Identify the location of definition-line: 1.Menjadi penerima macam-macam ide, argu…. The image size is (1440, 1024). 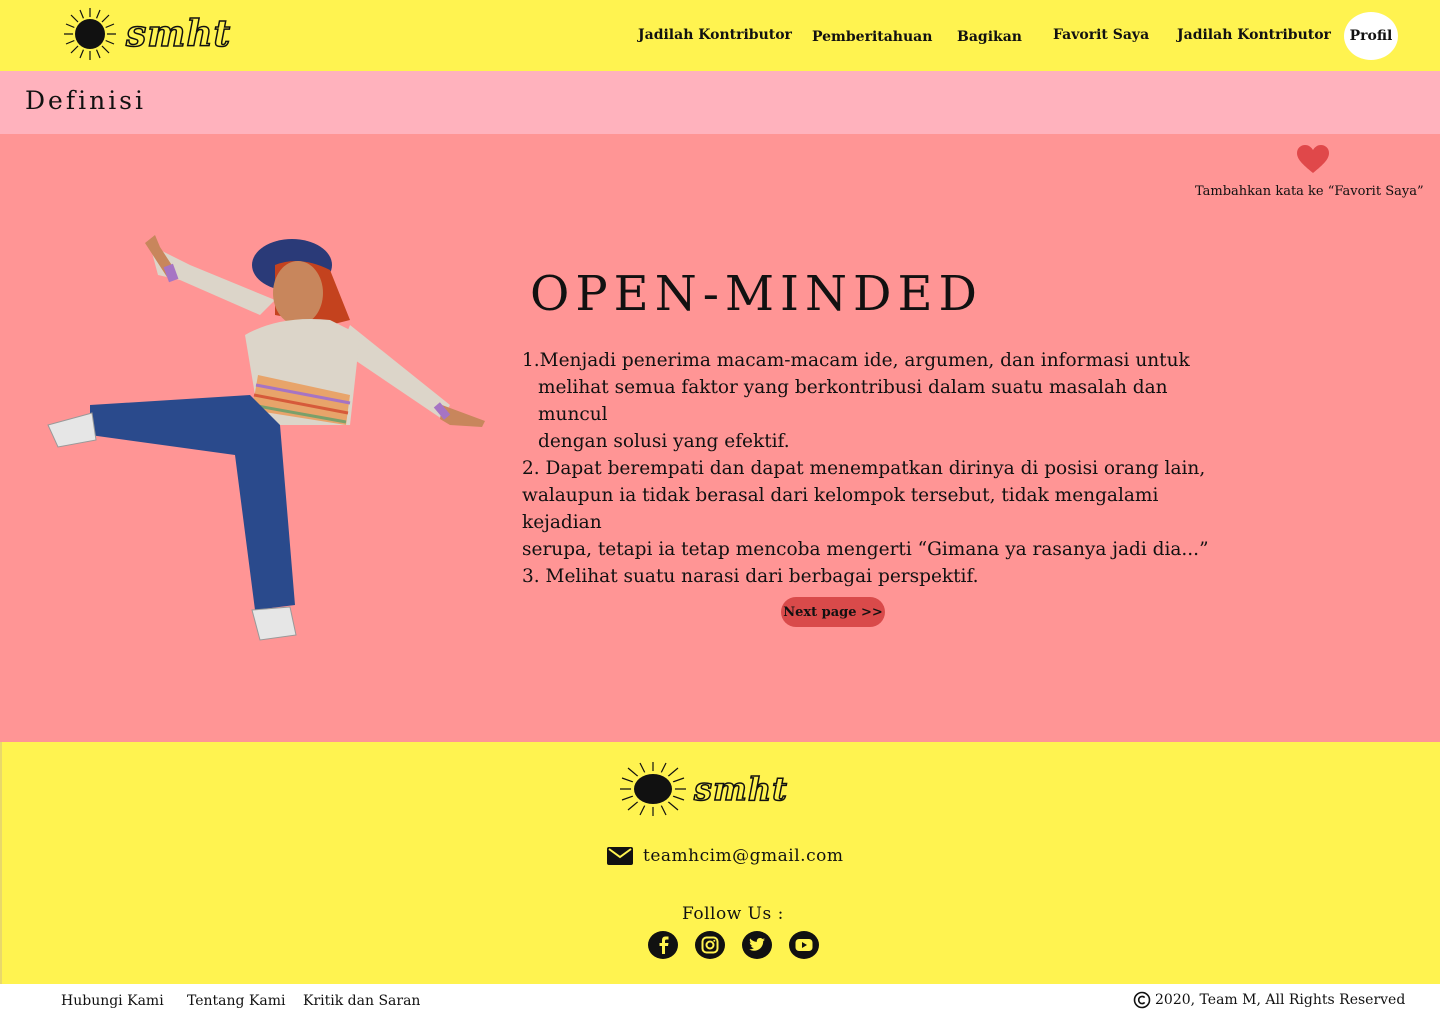
(856, 360).